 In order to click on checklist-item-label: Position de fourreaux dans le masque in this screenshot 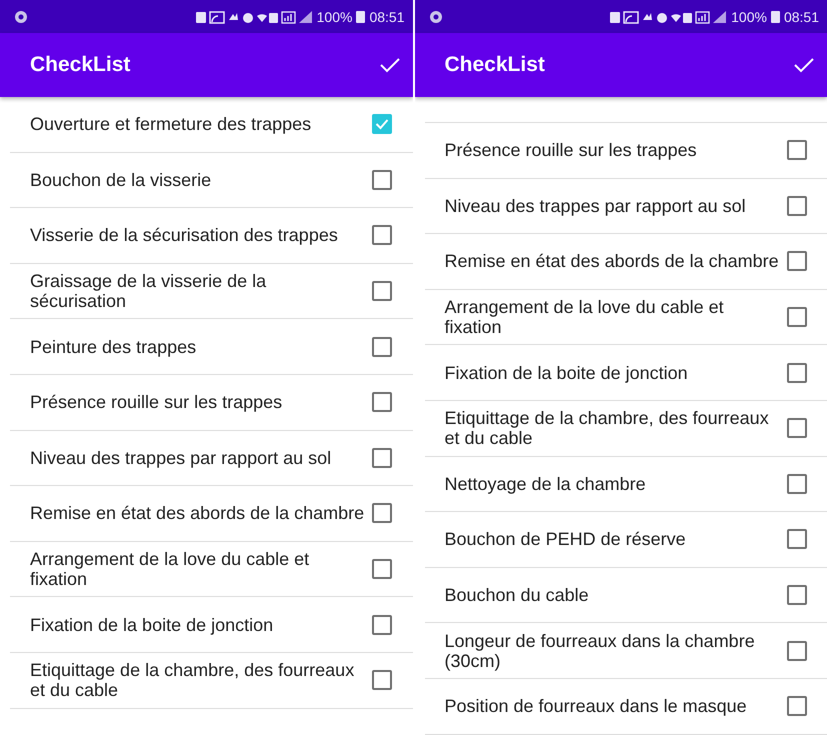, I will do `click(596, 706)`.